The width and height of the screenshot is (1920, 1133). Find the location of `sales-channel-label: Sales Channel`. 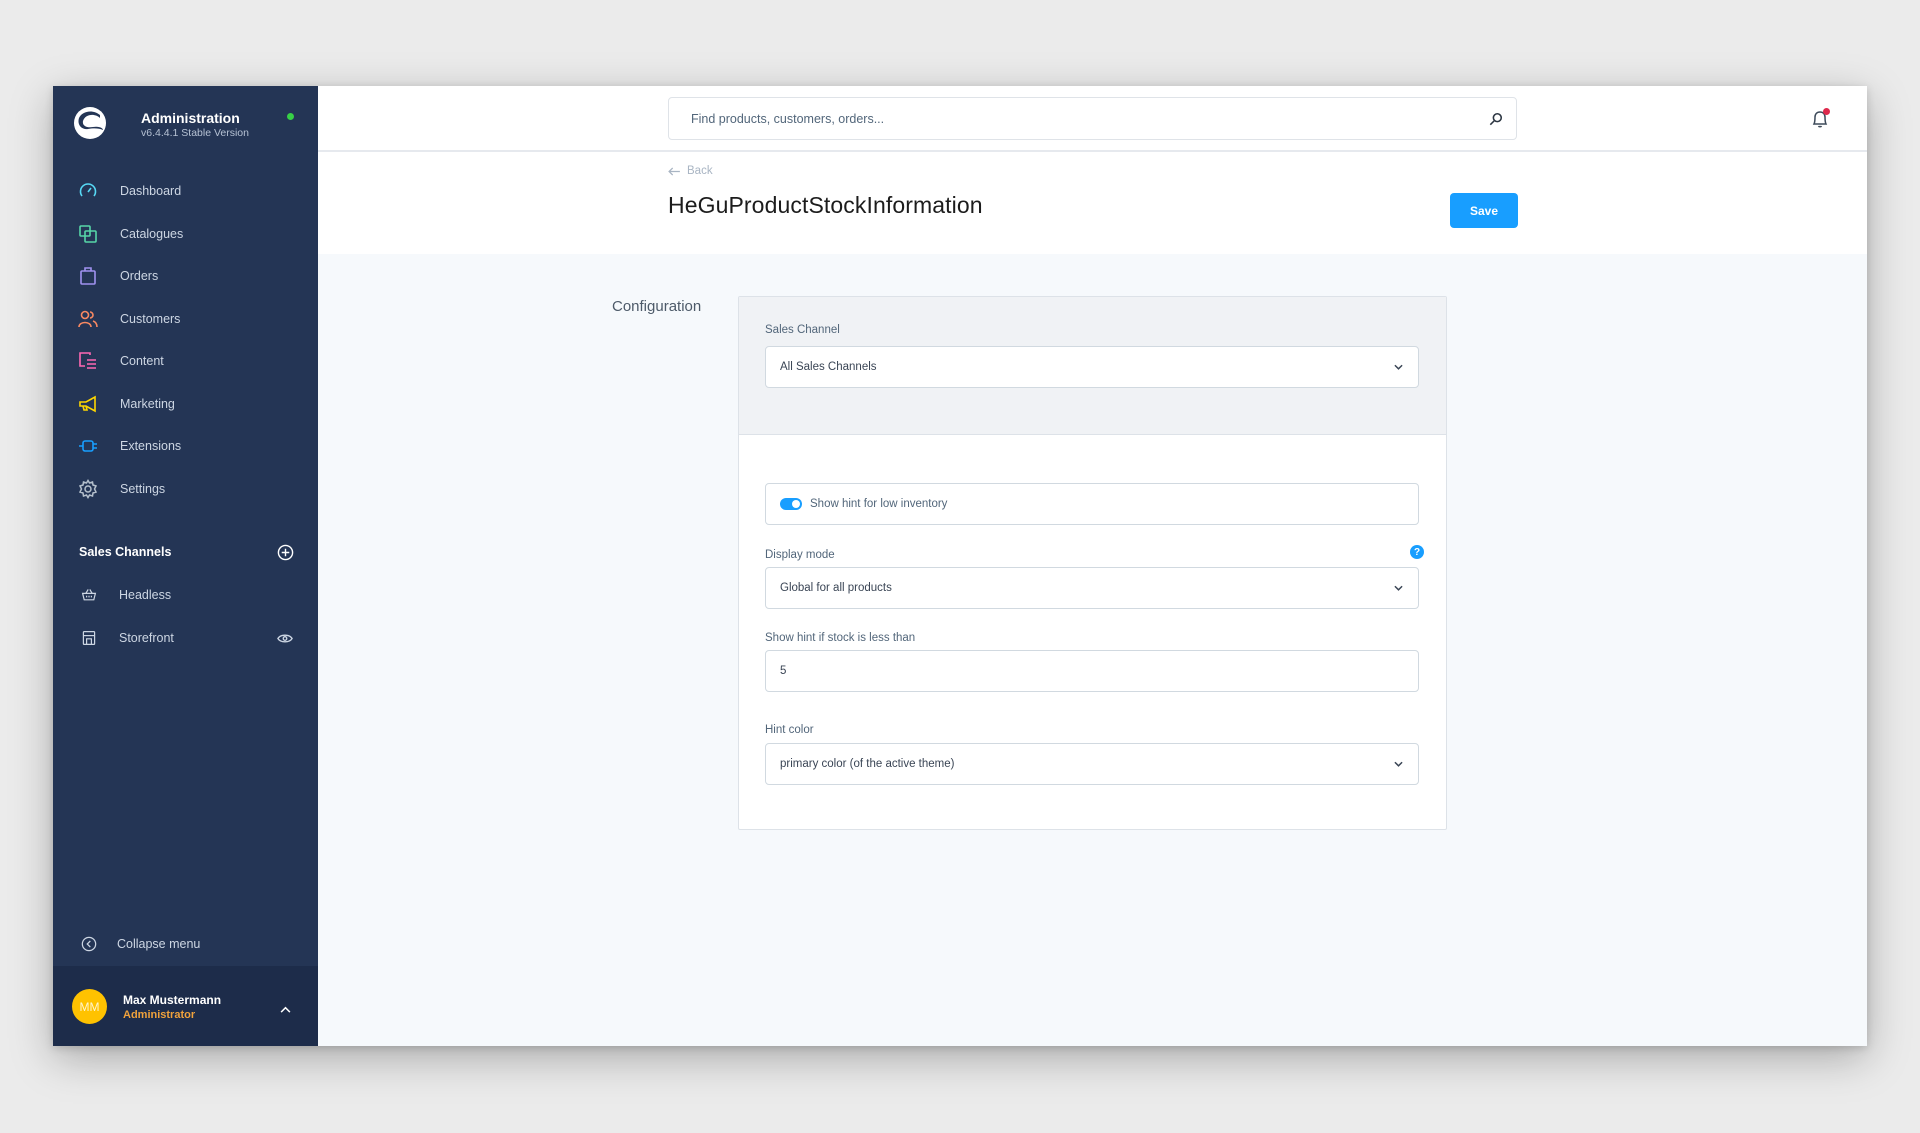

sales-channel-label: Sales Channel is located at coordinates (802, 330).